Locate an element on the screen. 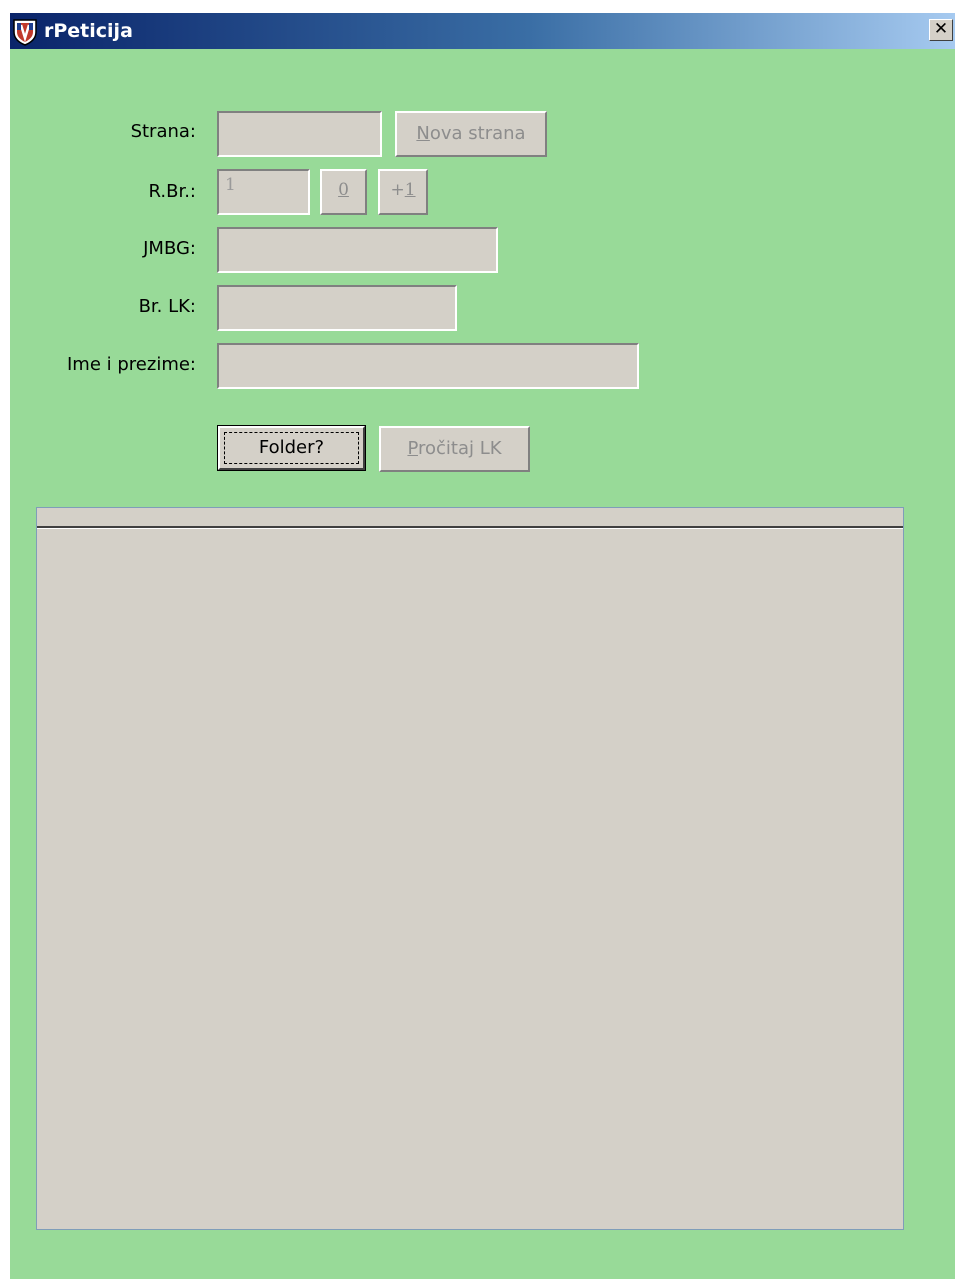 The height and width of the screenshot is (1281, 957). plus-one-label: +1 is located at coordinates (402, 190).